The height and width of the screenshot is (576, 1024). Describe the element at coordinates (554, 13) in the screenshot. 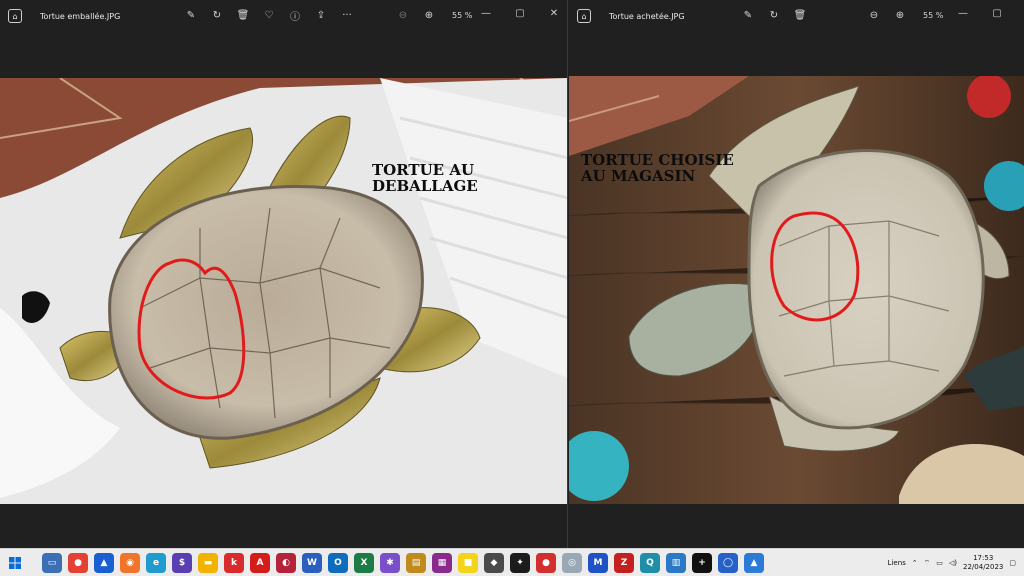

I see `close-icon: ✕` at that location.